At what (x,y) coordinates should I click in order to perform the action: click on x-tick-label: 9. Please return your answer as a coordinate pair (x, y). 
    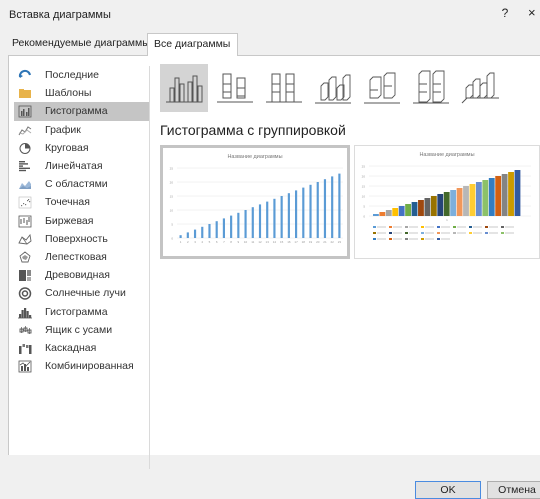
    Looking at the image, I should click on (239, 242).